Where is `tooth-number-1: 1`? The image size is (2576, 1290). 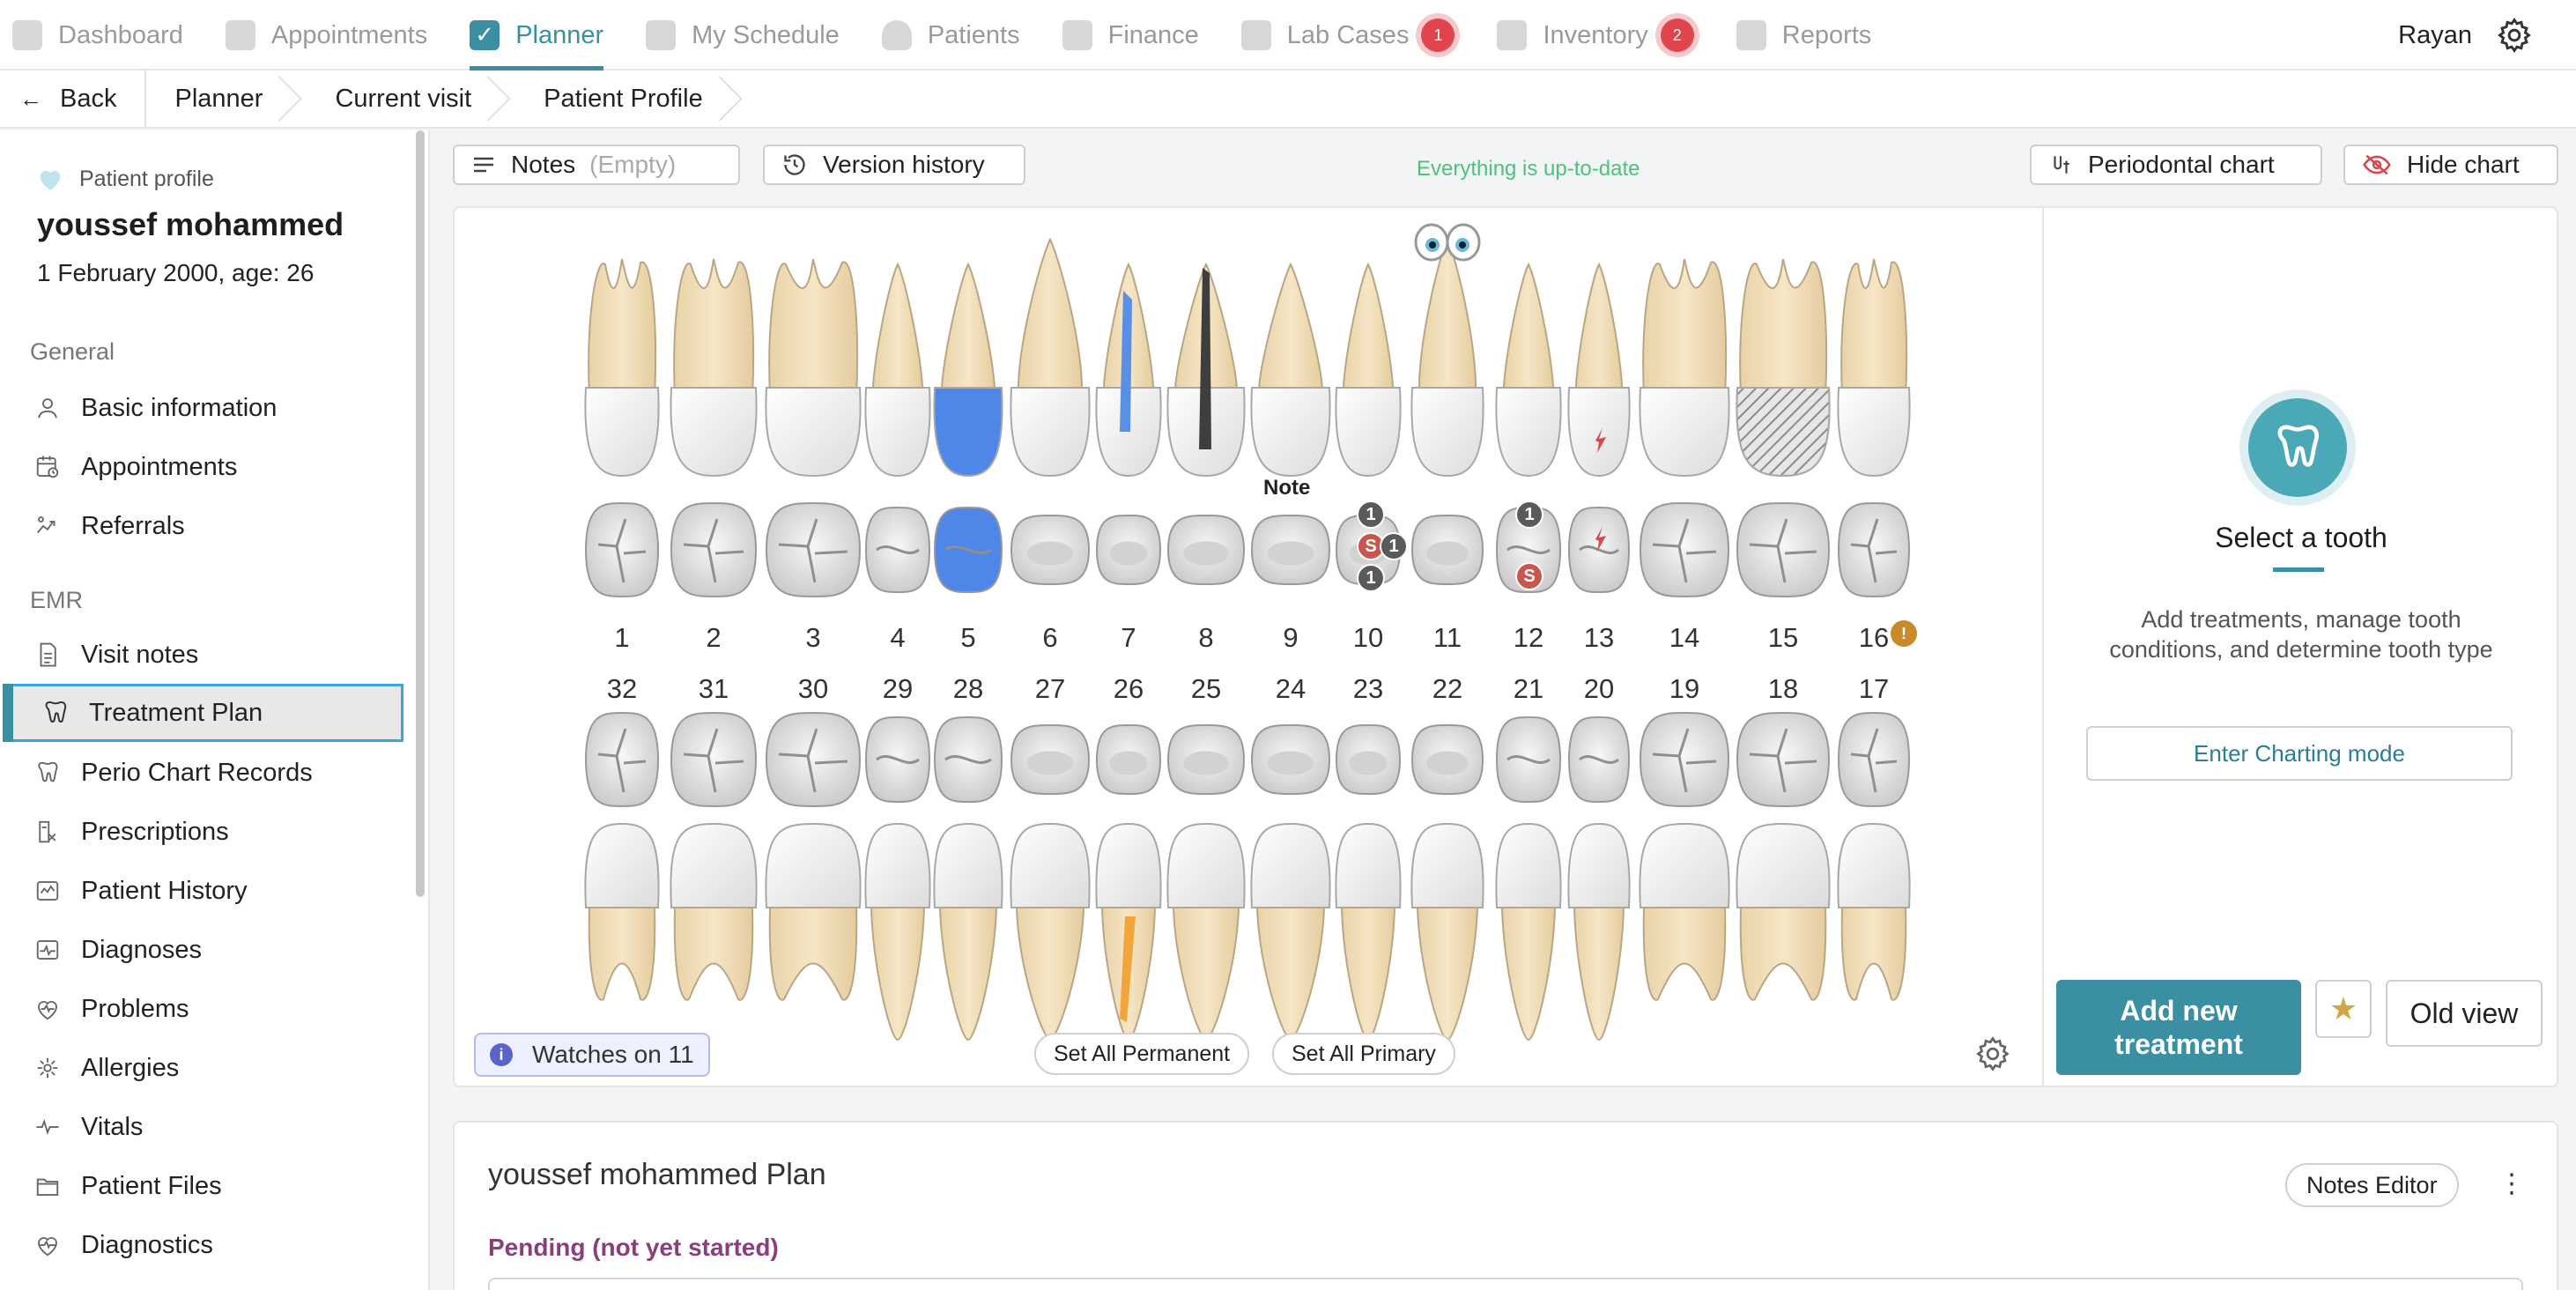
tooth-number-1: 1 is located at coordinates (622, 638).